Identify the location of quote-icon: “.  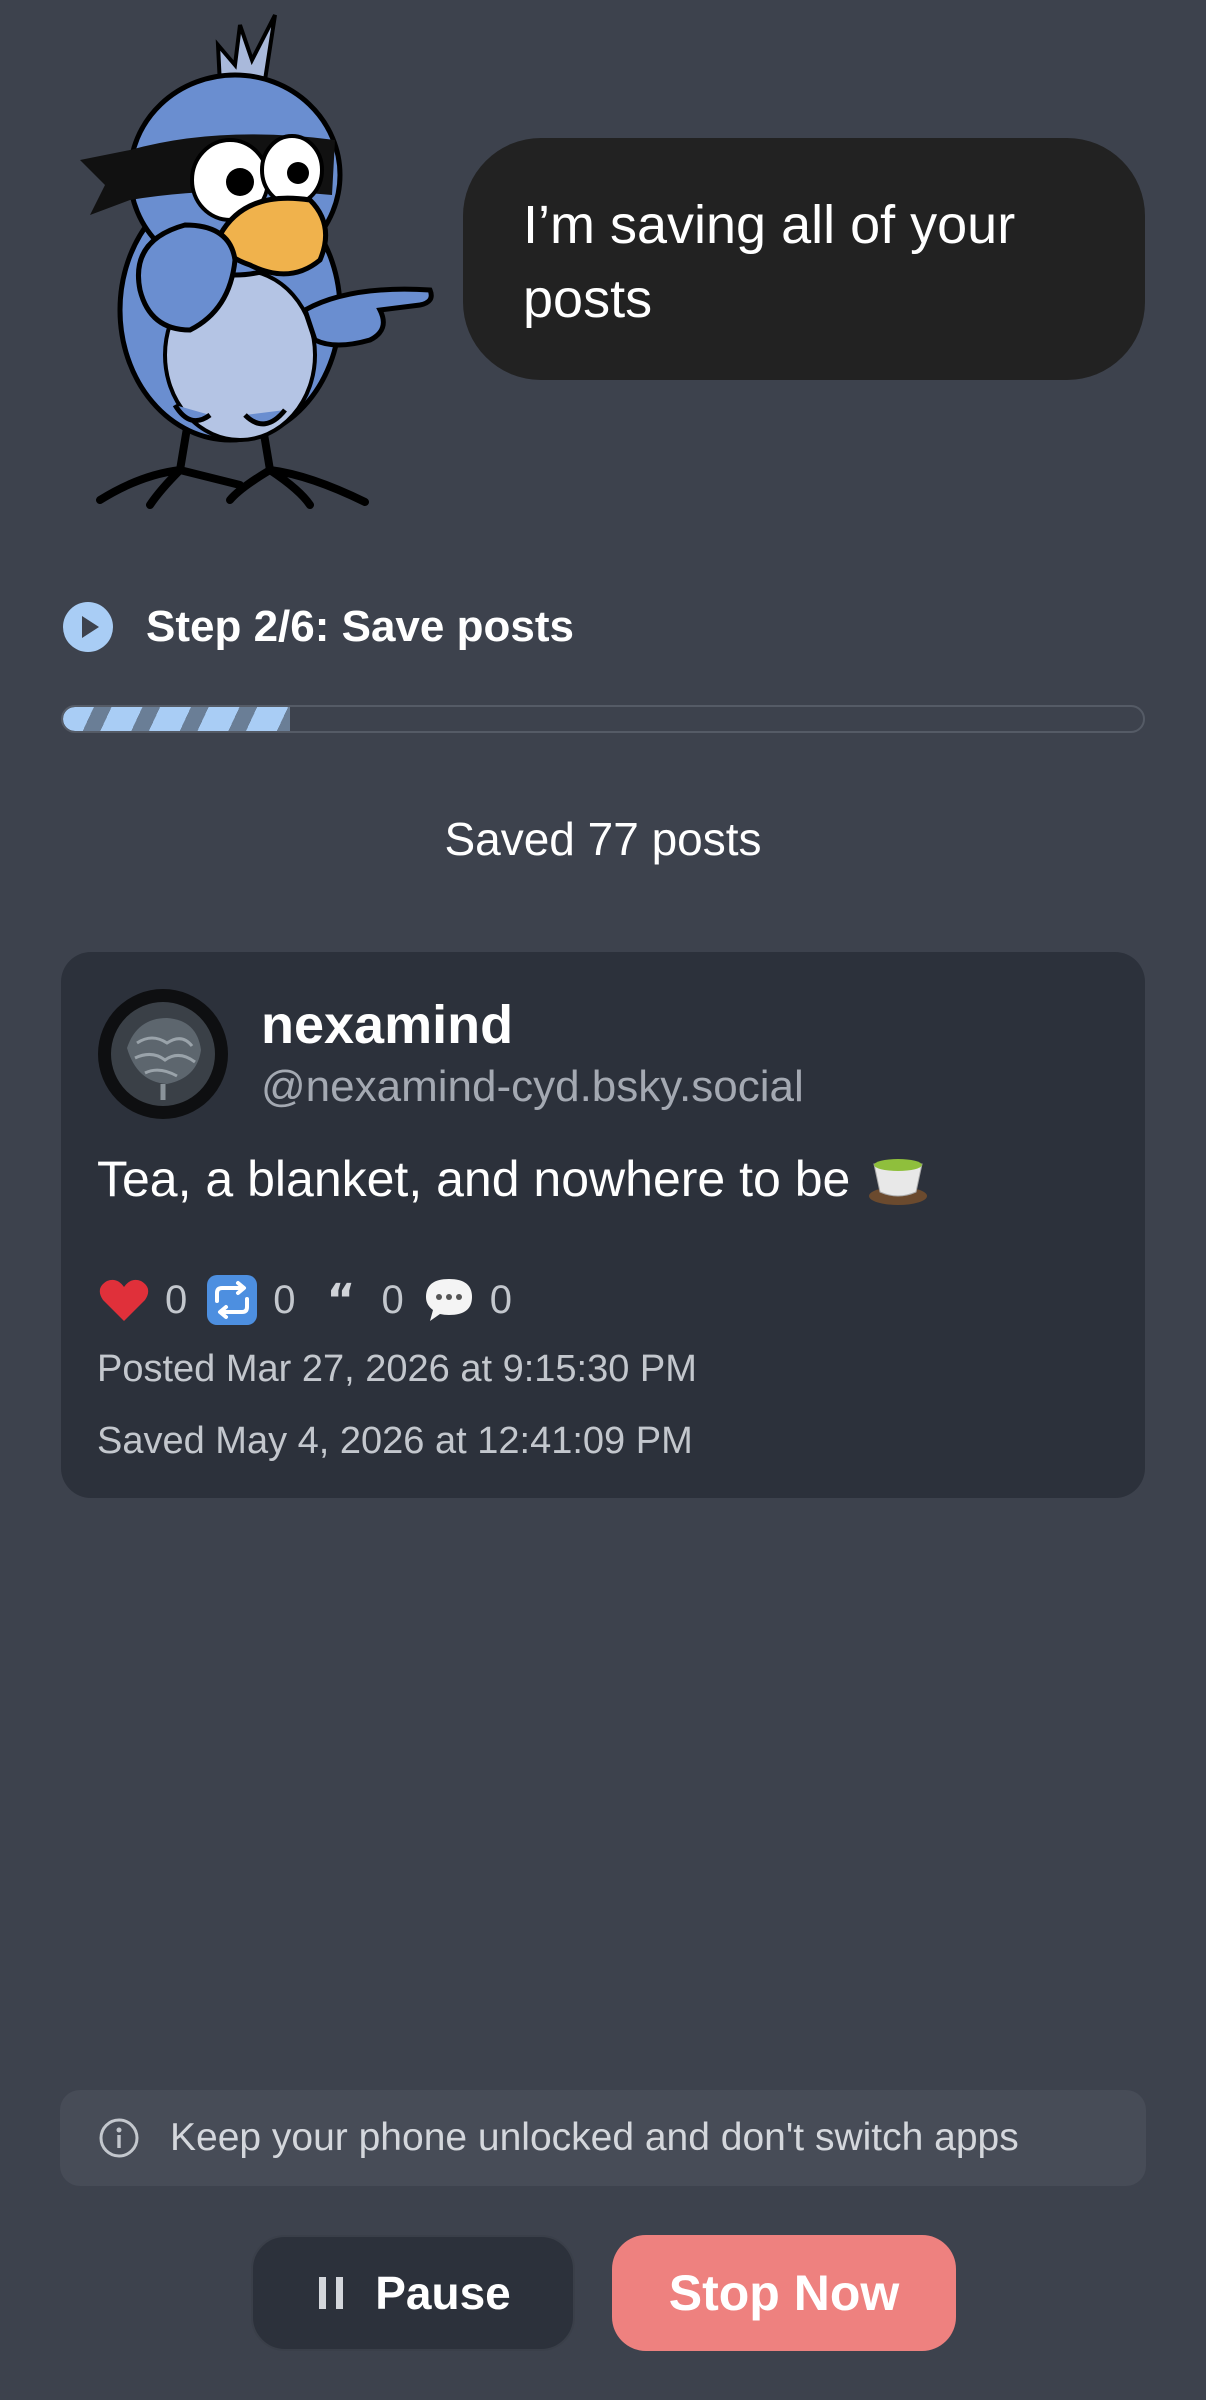
(340, 1300).